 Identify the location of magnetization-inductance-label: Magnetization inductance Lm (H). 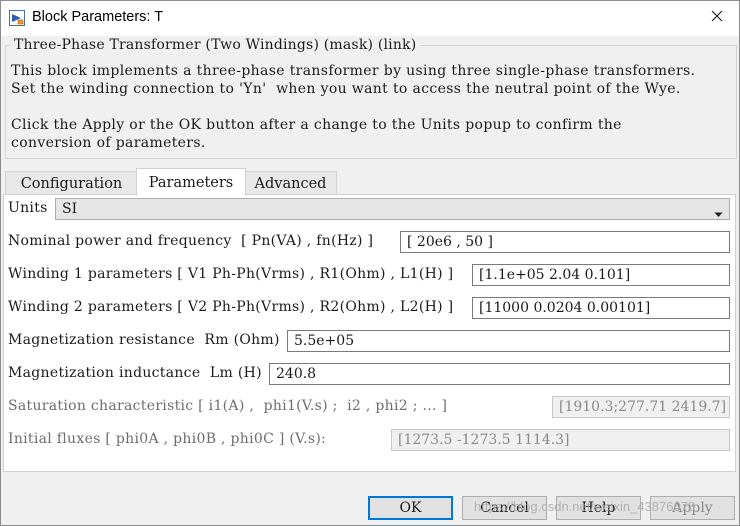
(135, 373).